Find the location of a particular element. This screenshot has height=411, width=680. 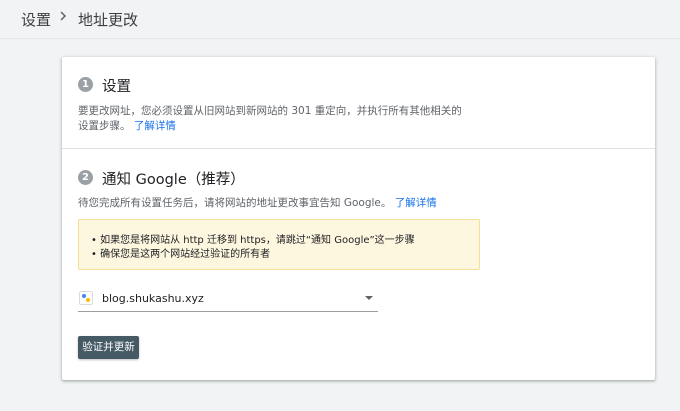

site-favicon-icon is located at coordinates (86, 298).